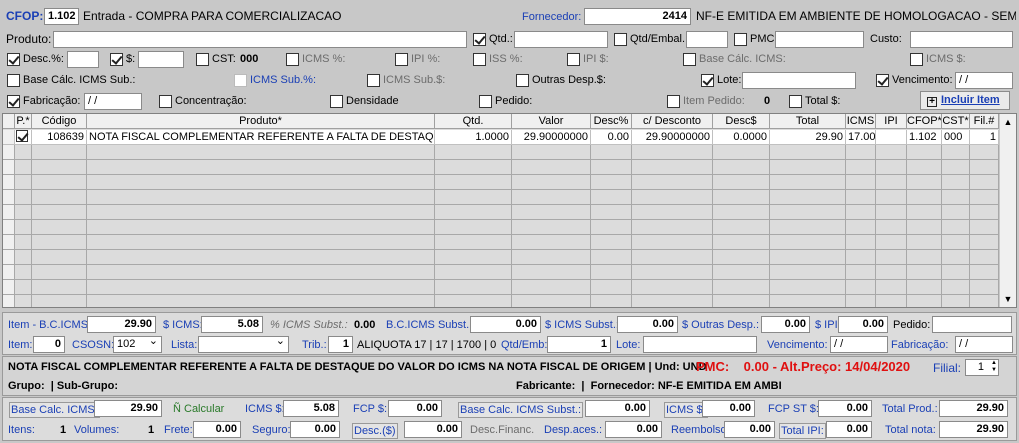 The image size is (1019, 443). What do you see at coordinates (433, 429) in the screenshot?
I see `desc-input: 0.00` at bounding box center [433, 429].